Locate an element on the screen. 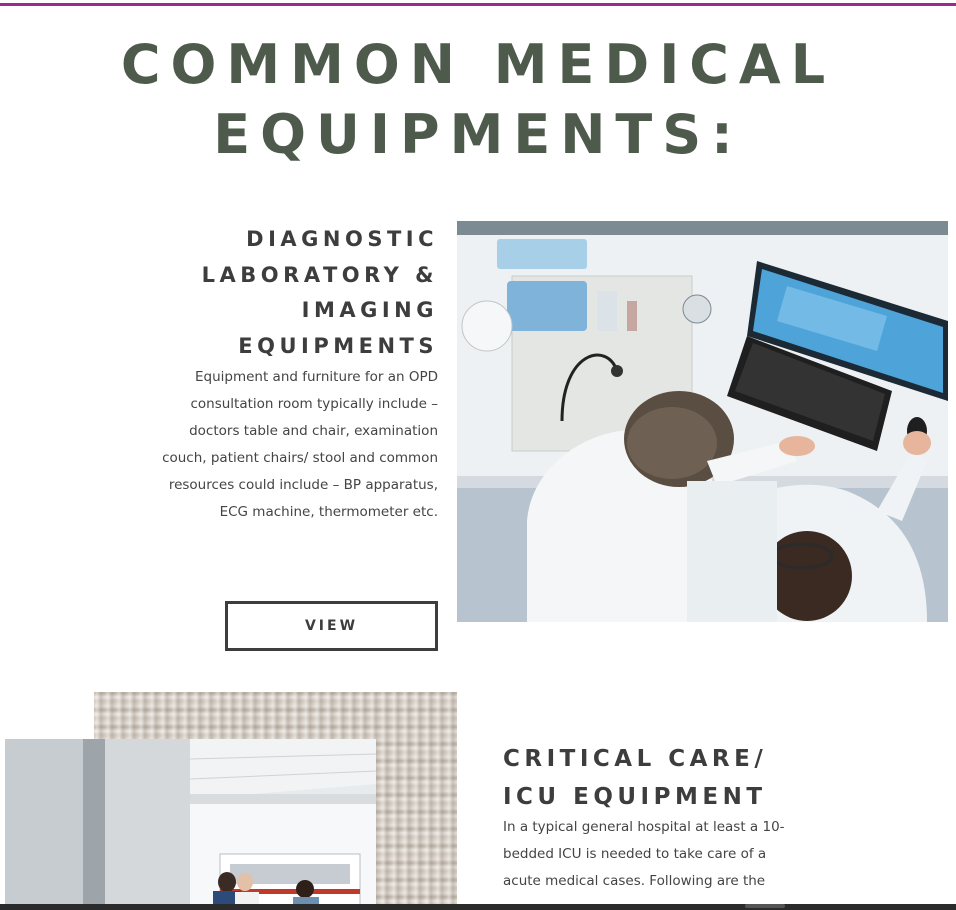 This screenshot has height=910, width=956. critical-care-description-line: bedded ICU is needed to take care of a is located at coordinates (635, 854).